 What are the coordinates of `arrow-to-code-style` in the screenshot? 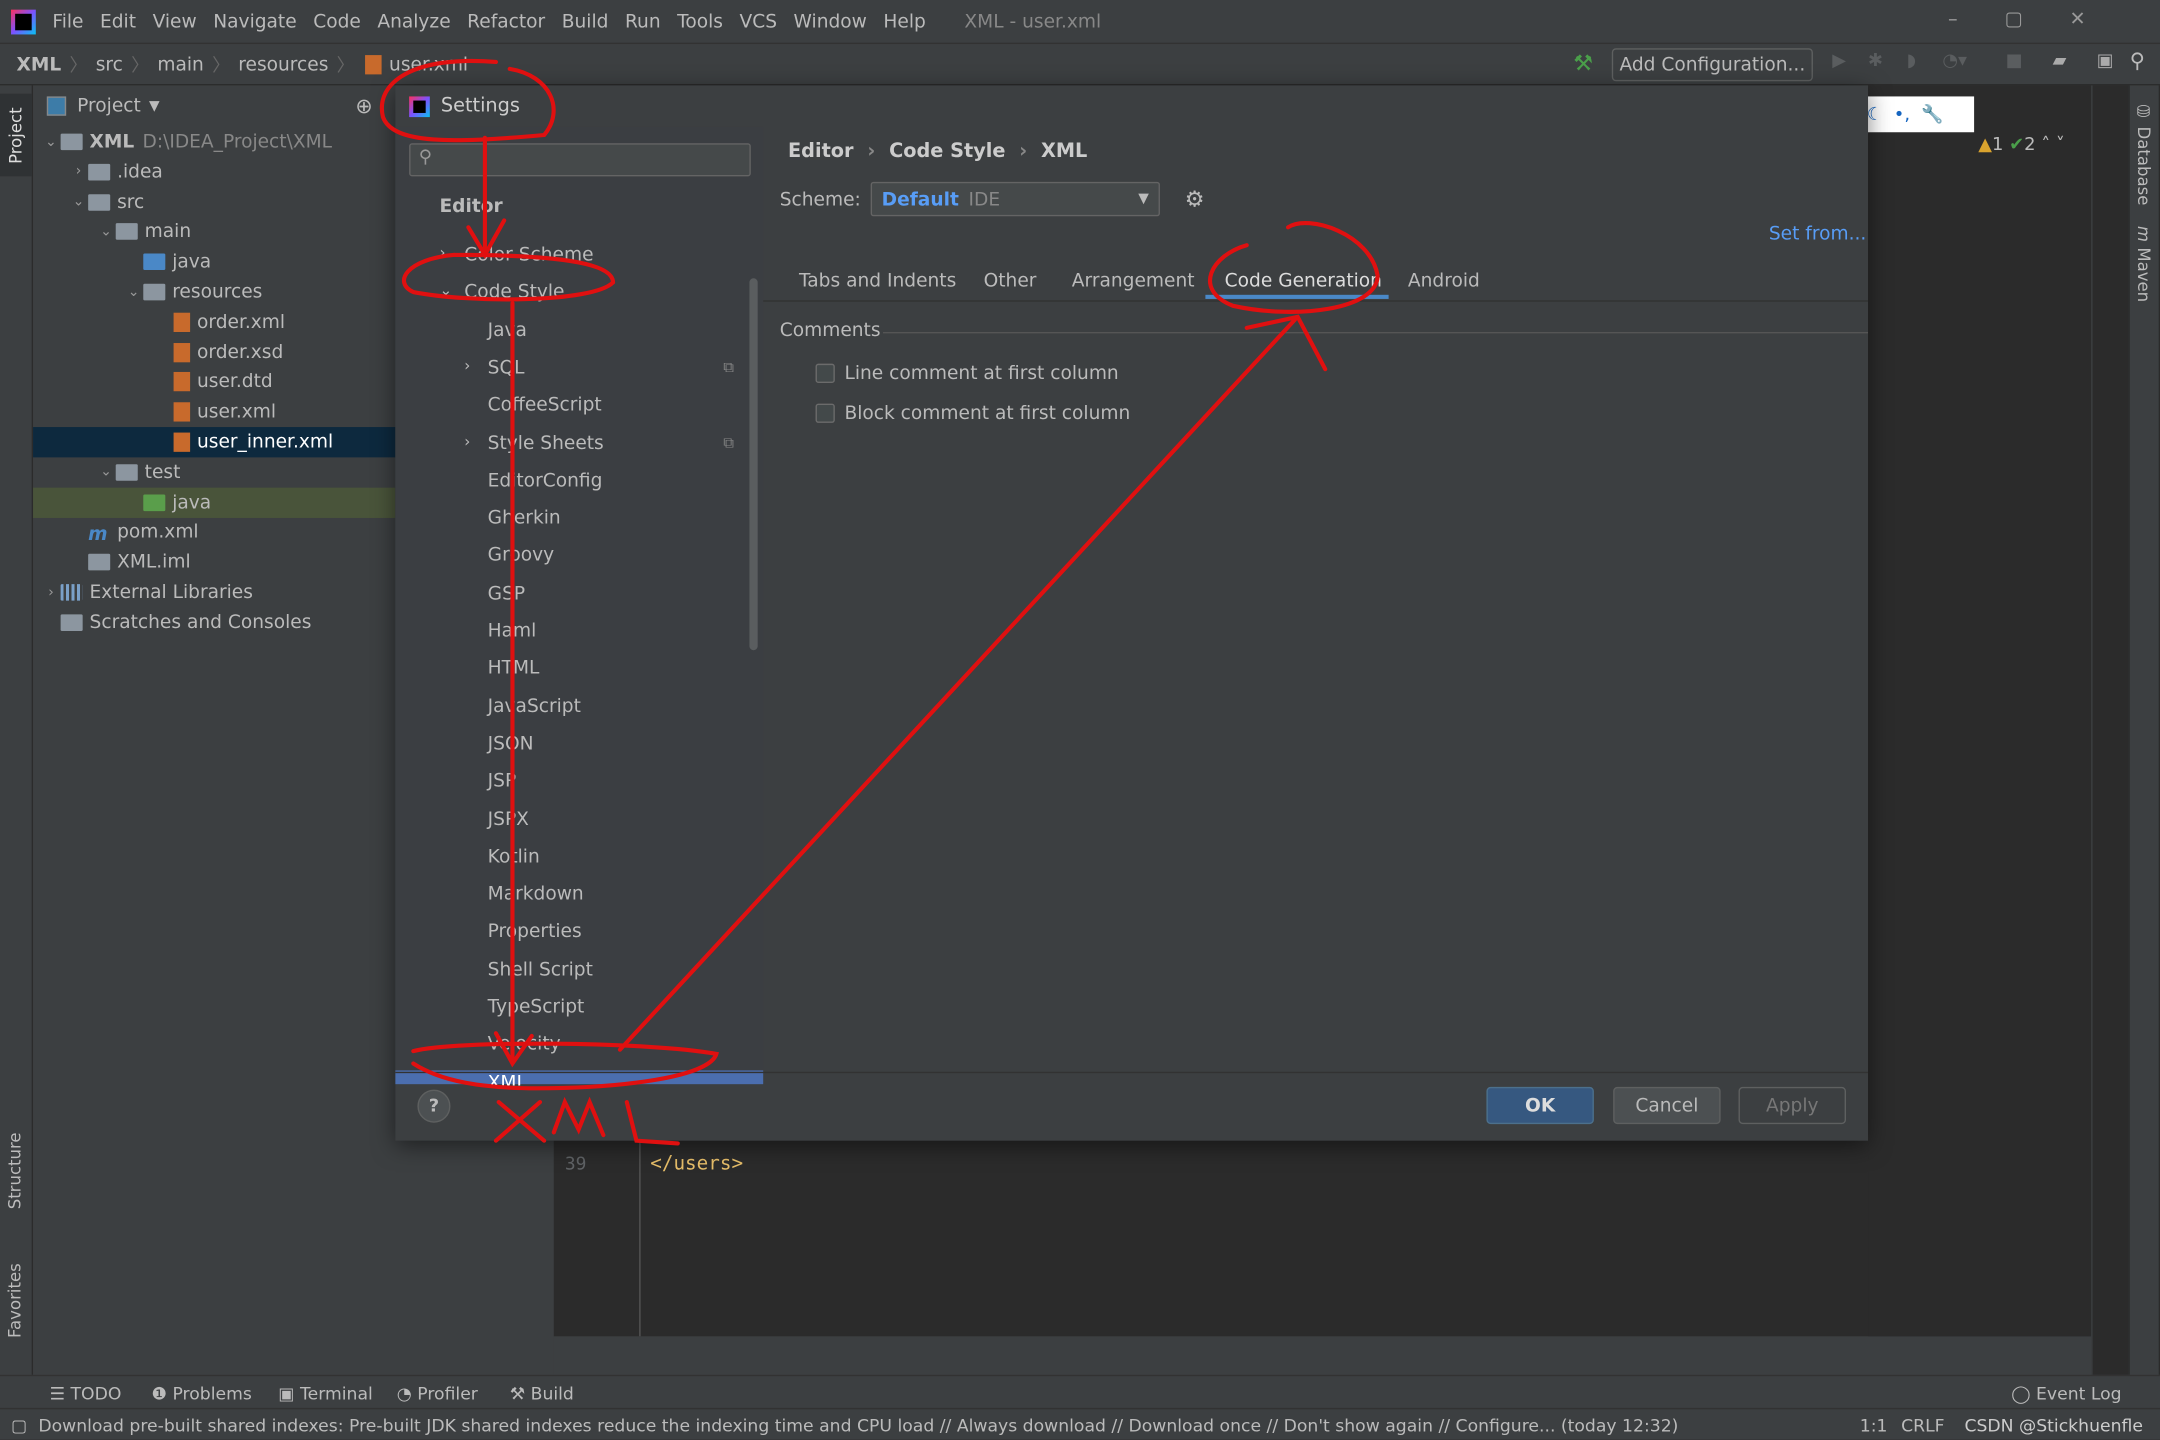 It's located at (486, 197).